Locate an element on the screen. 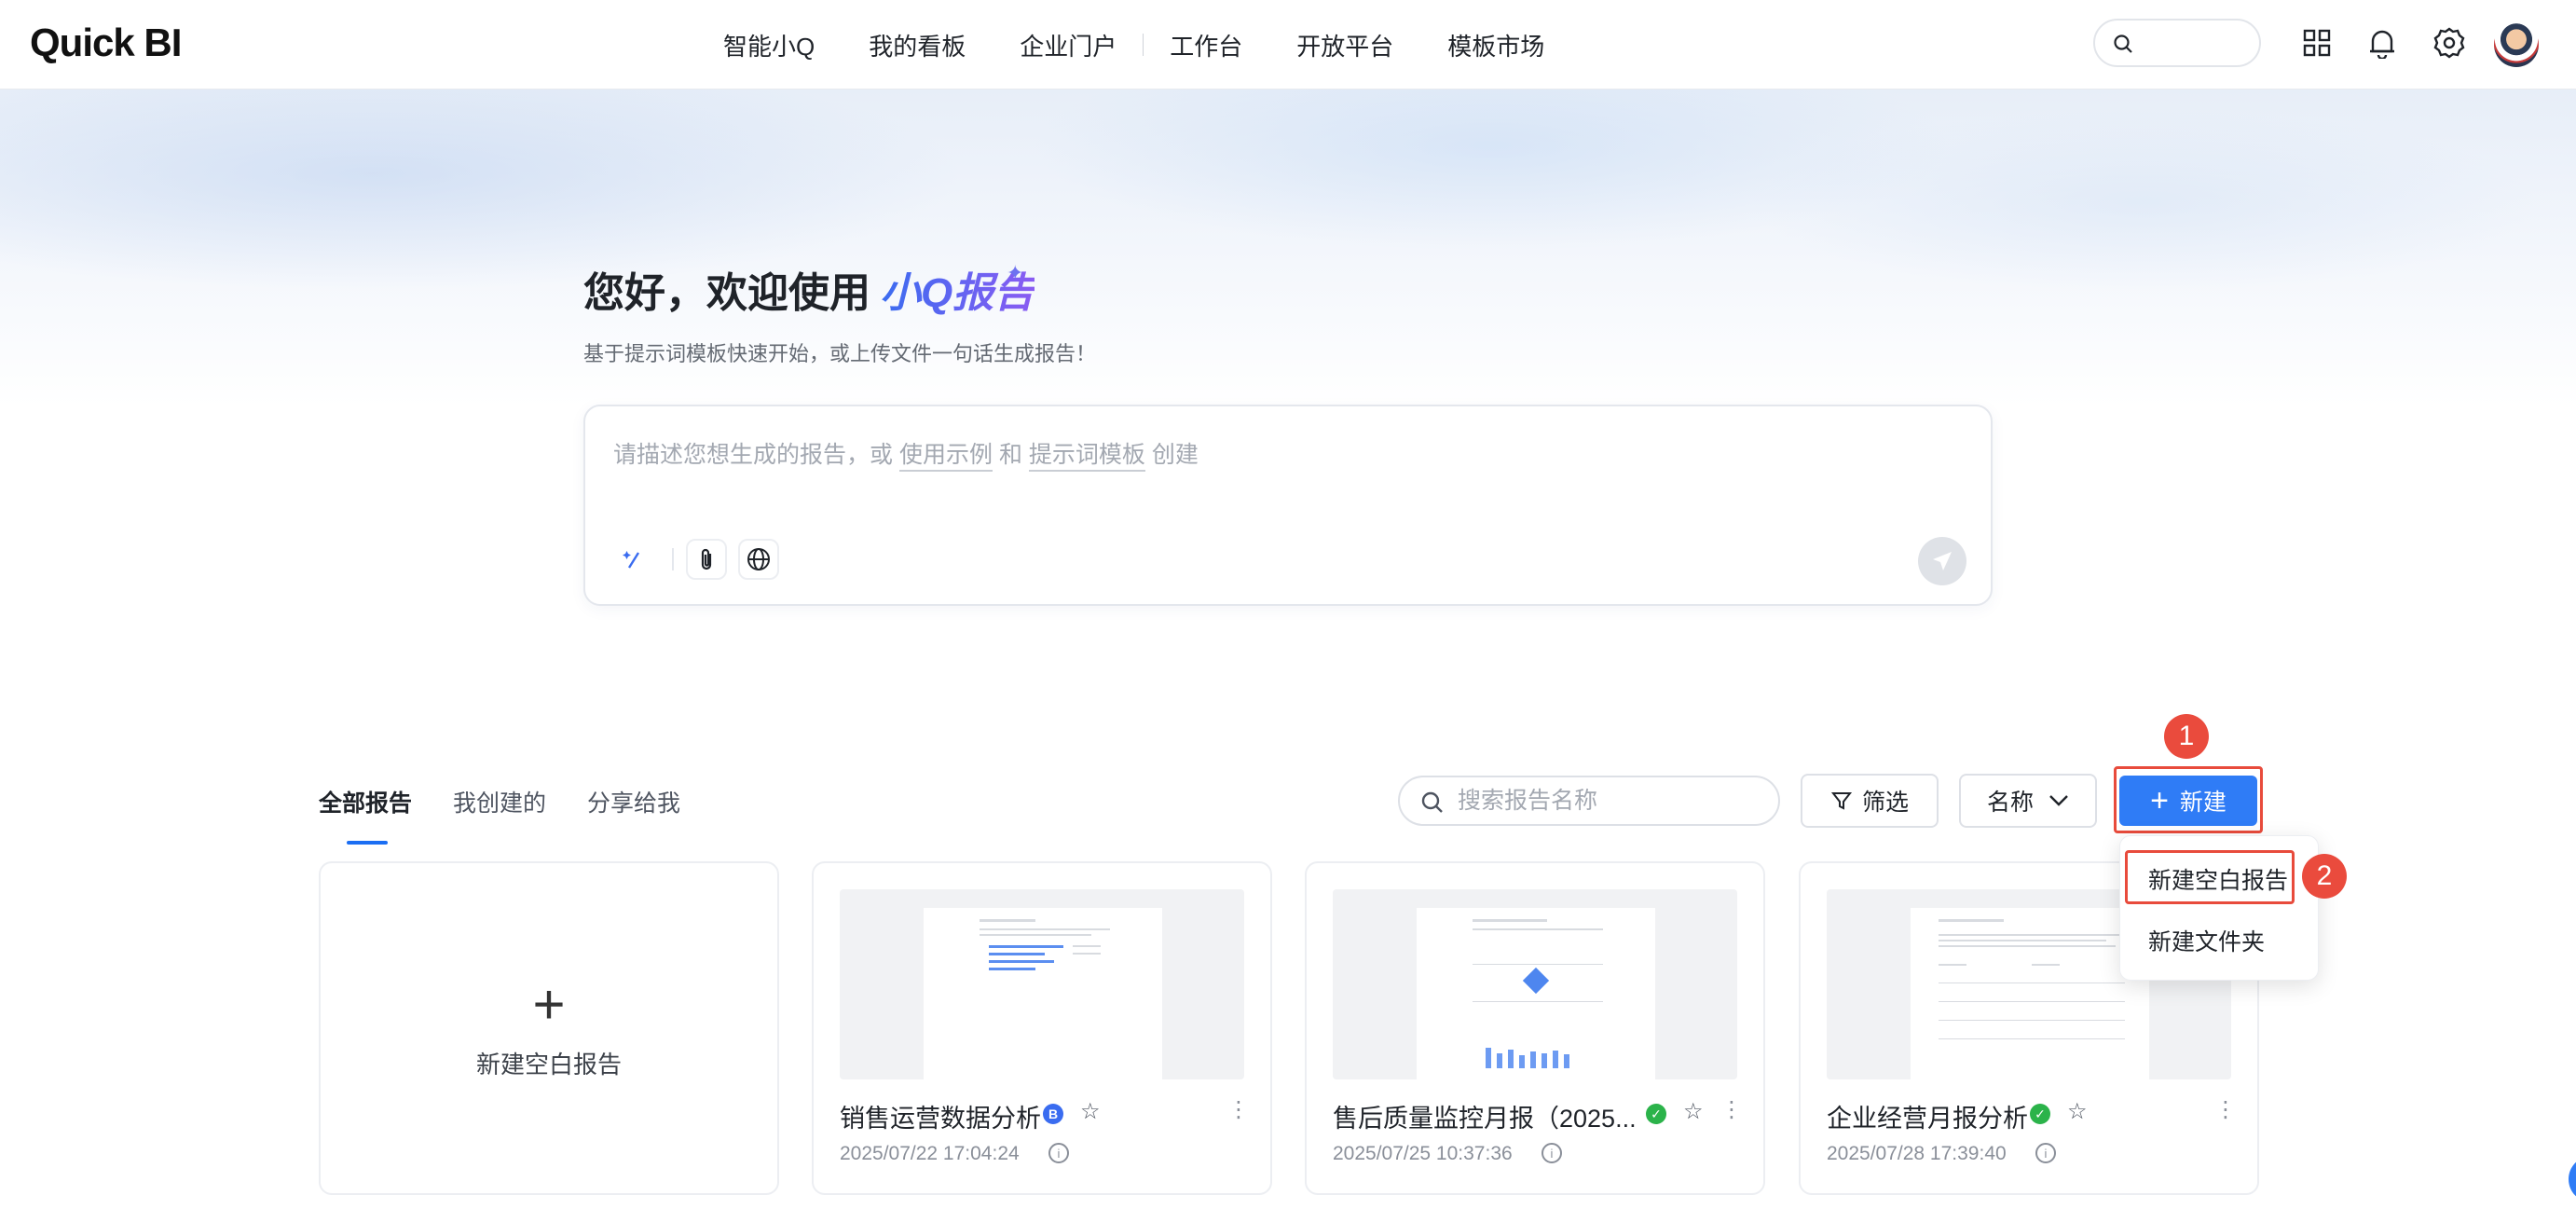  new-card-label: 新建空白报告 is located at coordinates (548, 1064).